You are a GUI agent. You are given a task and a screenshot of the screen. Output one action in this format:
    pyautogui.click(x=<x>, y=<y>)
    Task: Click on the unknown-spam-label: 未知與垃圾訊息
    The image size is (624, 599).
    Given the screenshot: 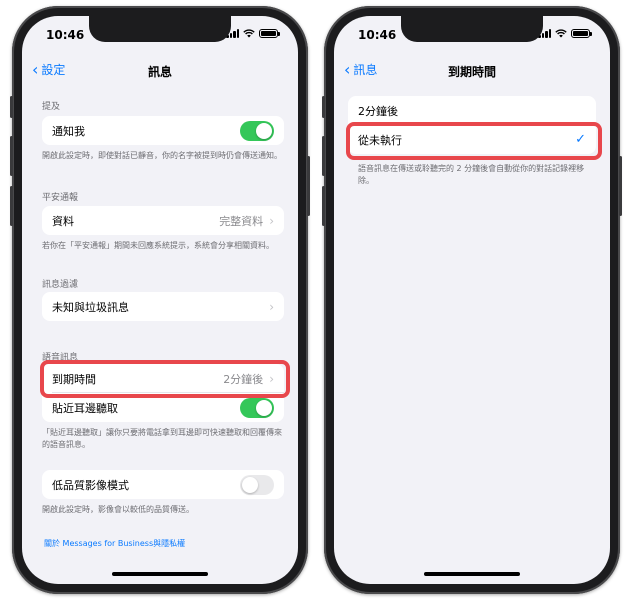 What is the action you would take?
    pyautogui.click(x=90, y=307)
    